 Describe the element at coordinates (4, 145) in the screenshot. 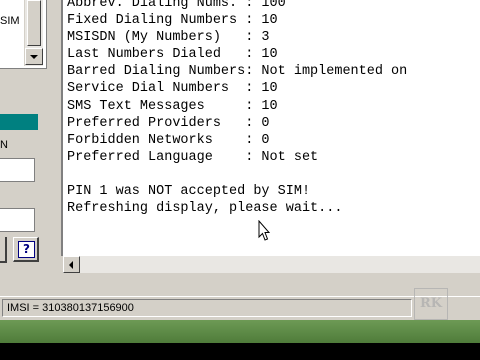

I see `pin-label: N` at that location.